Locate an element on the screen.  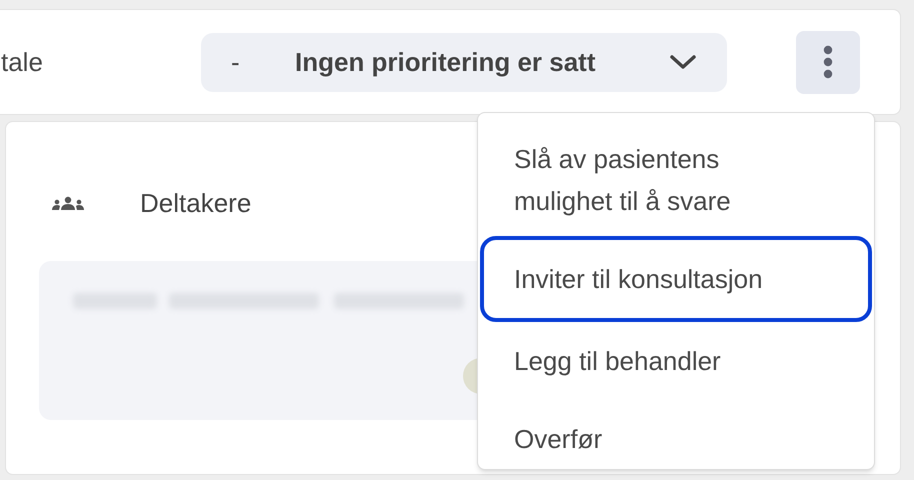
section-title: Deltakere is located at coordinates (196, 203).